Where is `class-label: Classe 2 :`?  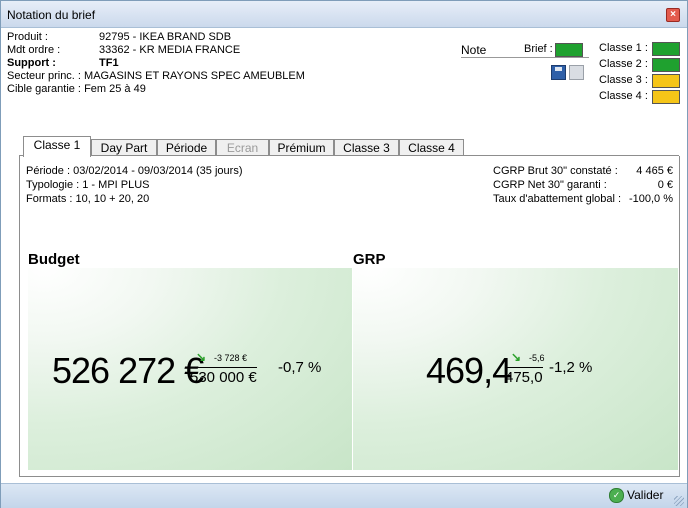
class-label: Classe 2 : is located at coordinates (623, 64).